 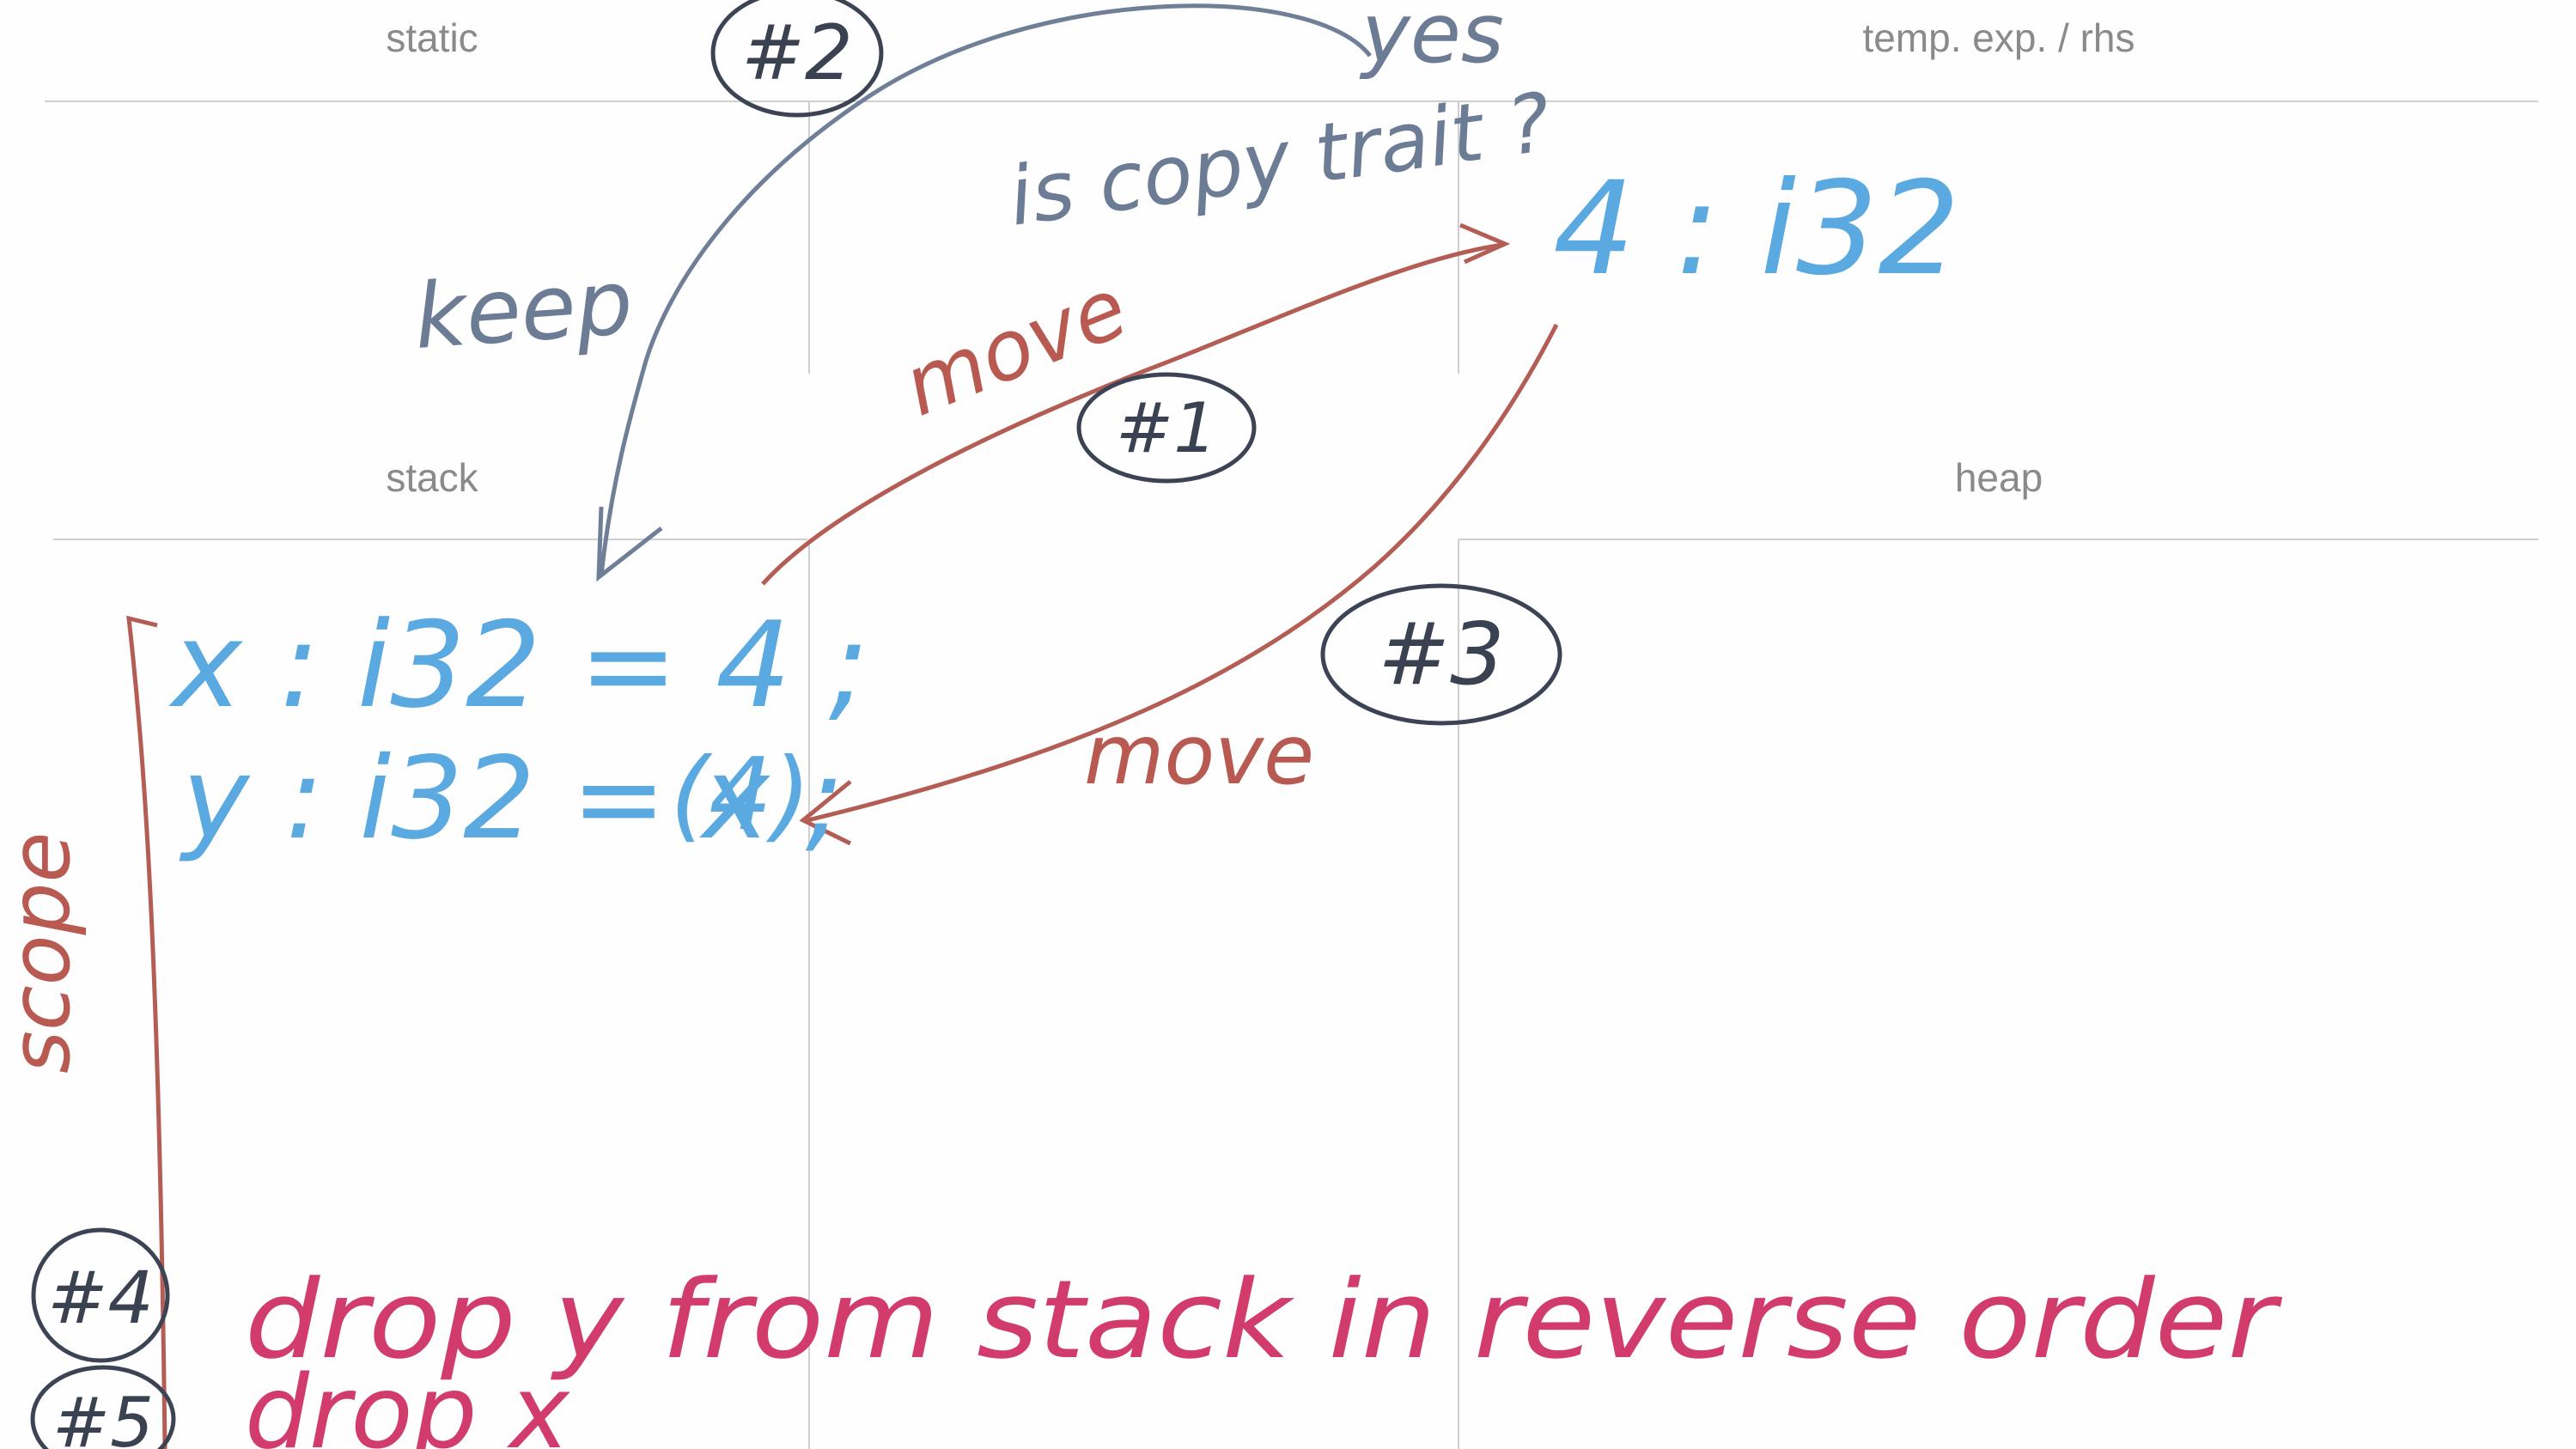 What do you see at coordinates (1016, 347) in the screenshot?
I see `move-label-1: move` at bounding box center [1016, 347].